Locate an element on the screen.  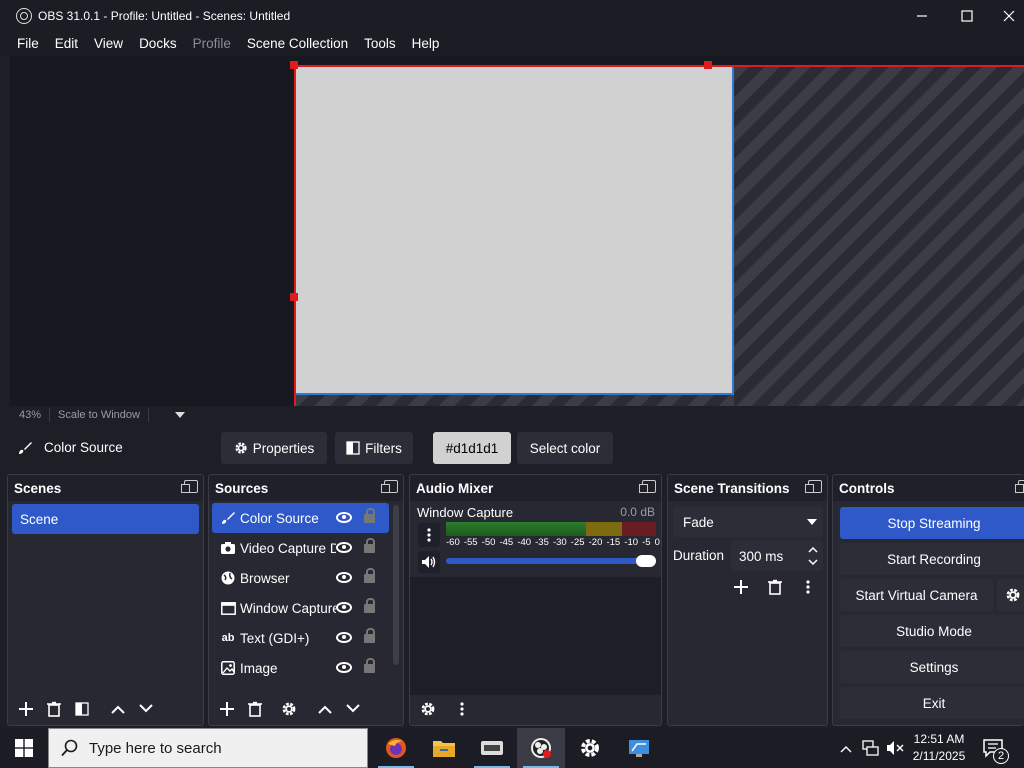
remove-transition-button is located at coordinates (775, 587).